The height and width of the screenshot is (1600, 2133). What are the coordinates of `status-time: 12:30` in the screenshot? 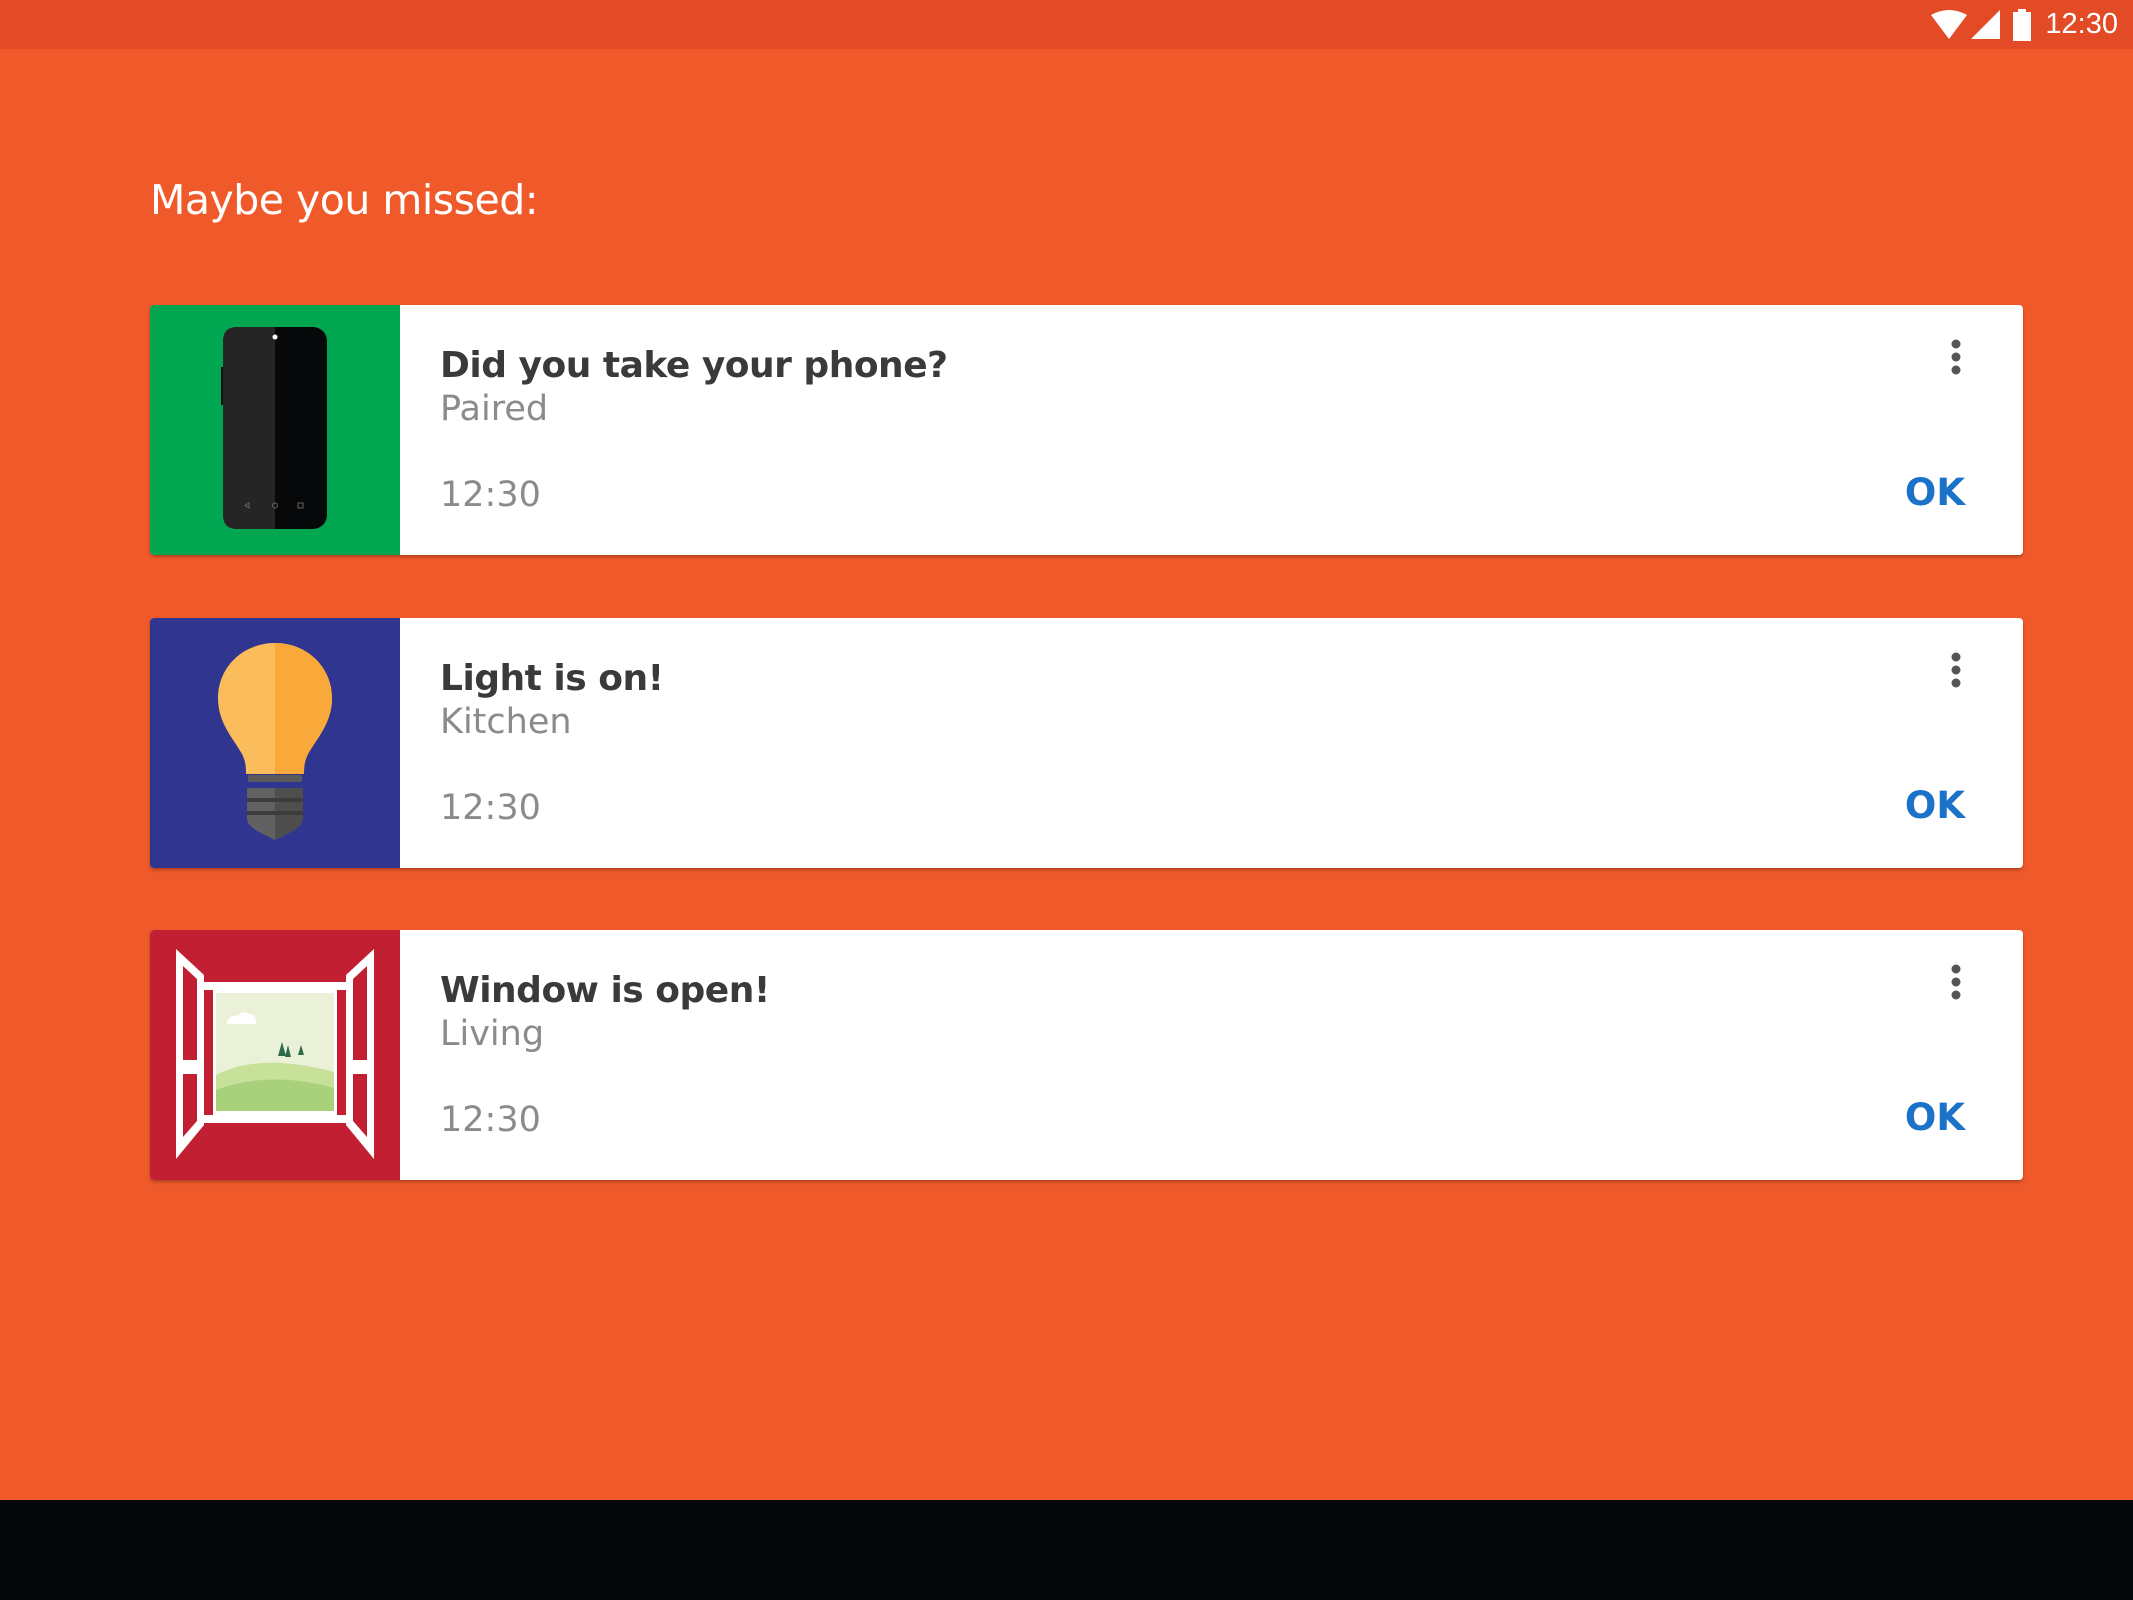 It's located at (2081, 24).